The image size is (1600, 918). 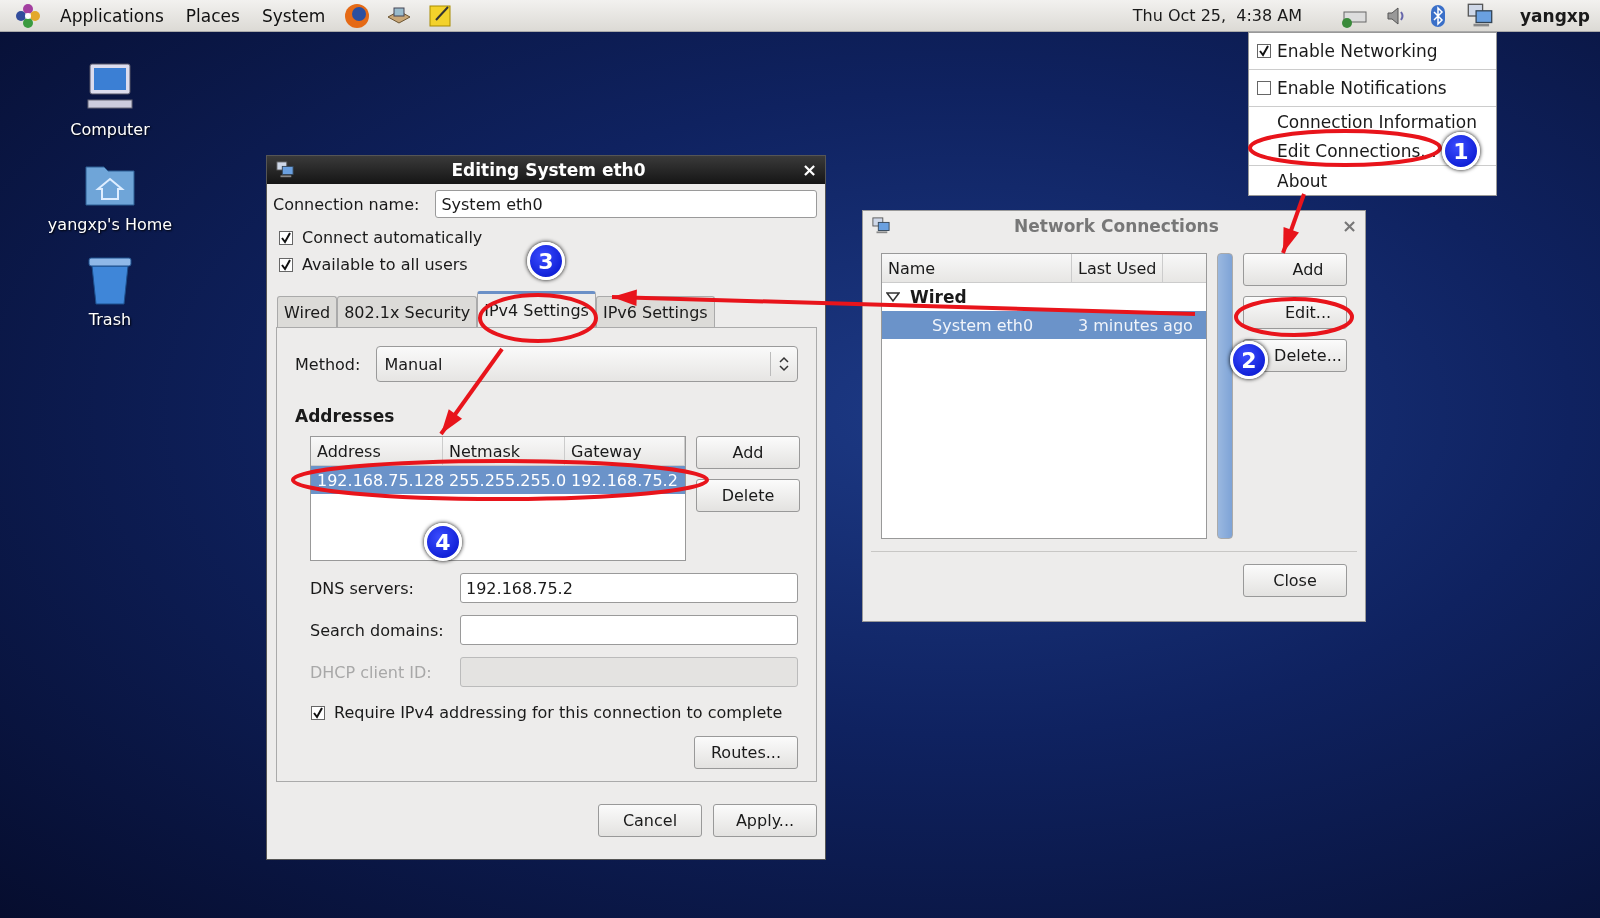 What do you see at coordinates (1302, 180) in the screenshot?
I see `menu-item: About` at bounding box center [1302, 180].